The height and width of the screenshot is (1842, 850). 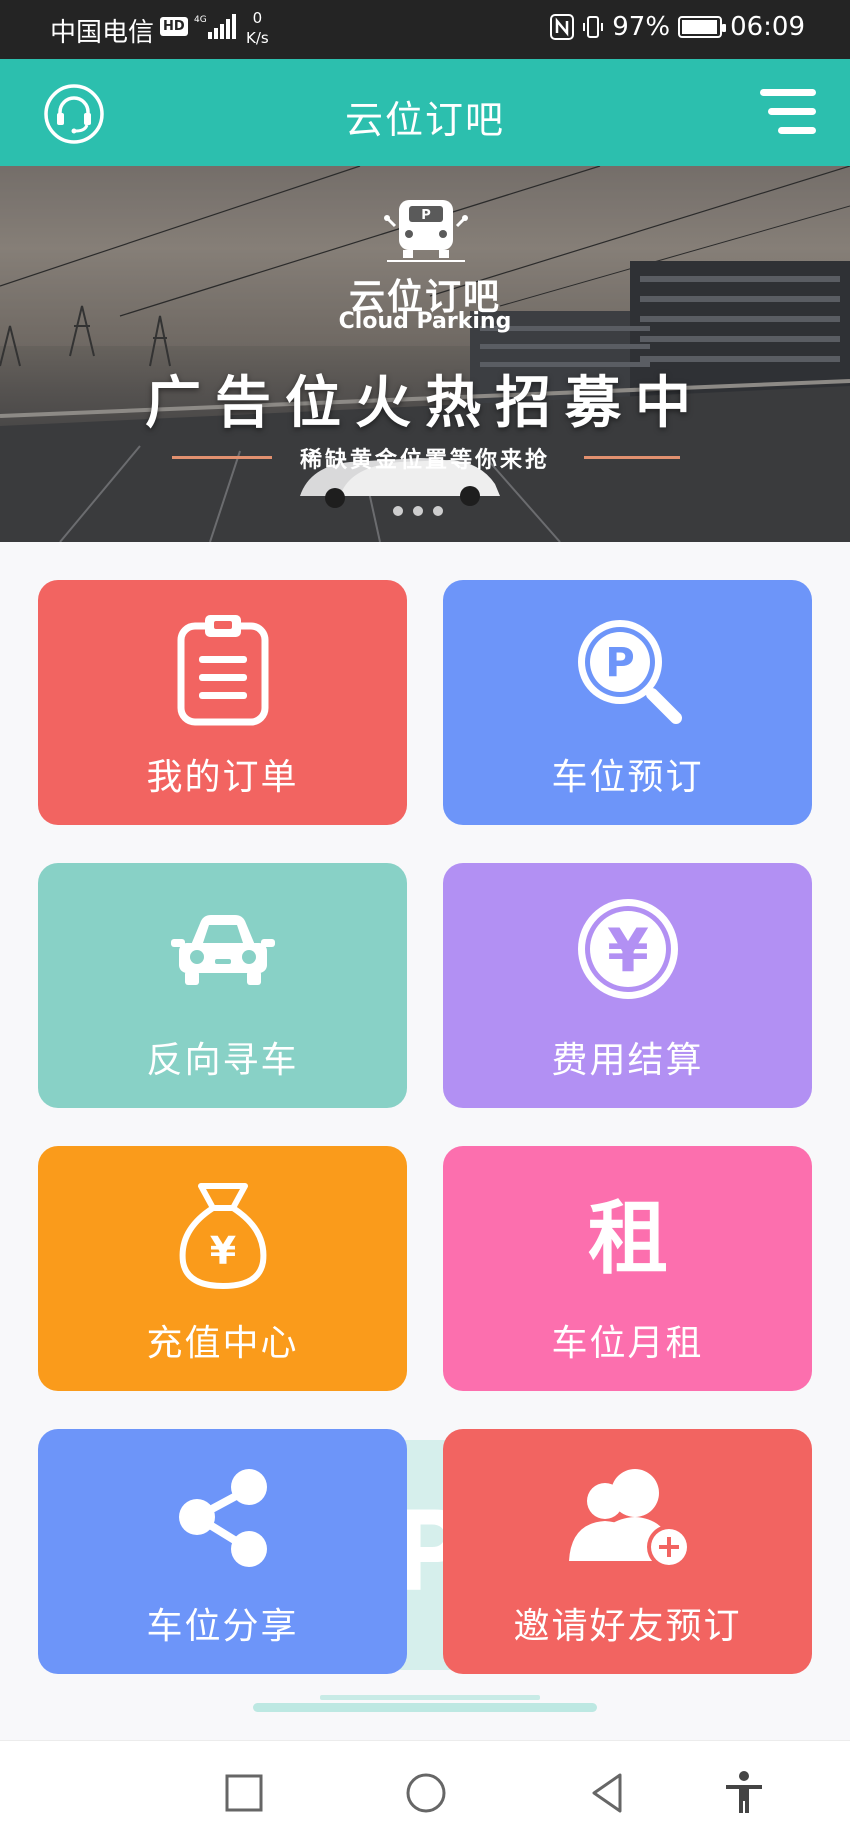 What do you see at coordinates (222, 670) in the screenshot?
I see `clipboard-icon` at bounding box center [222, 670].